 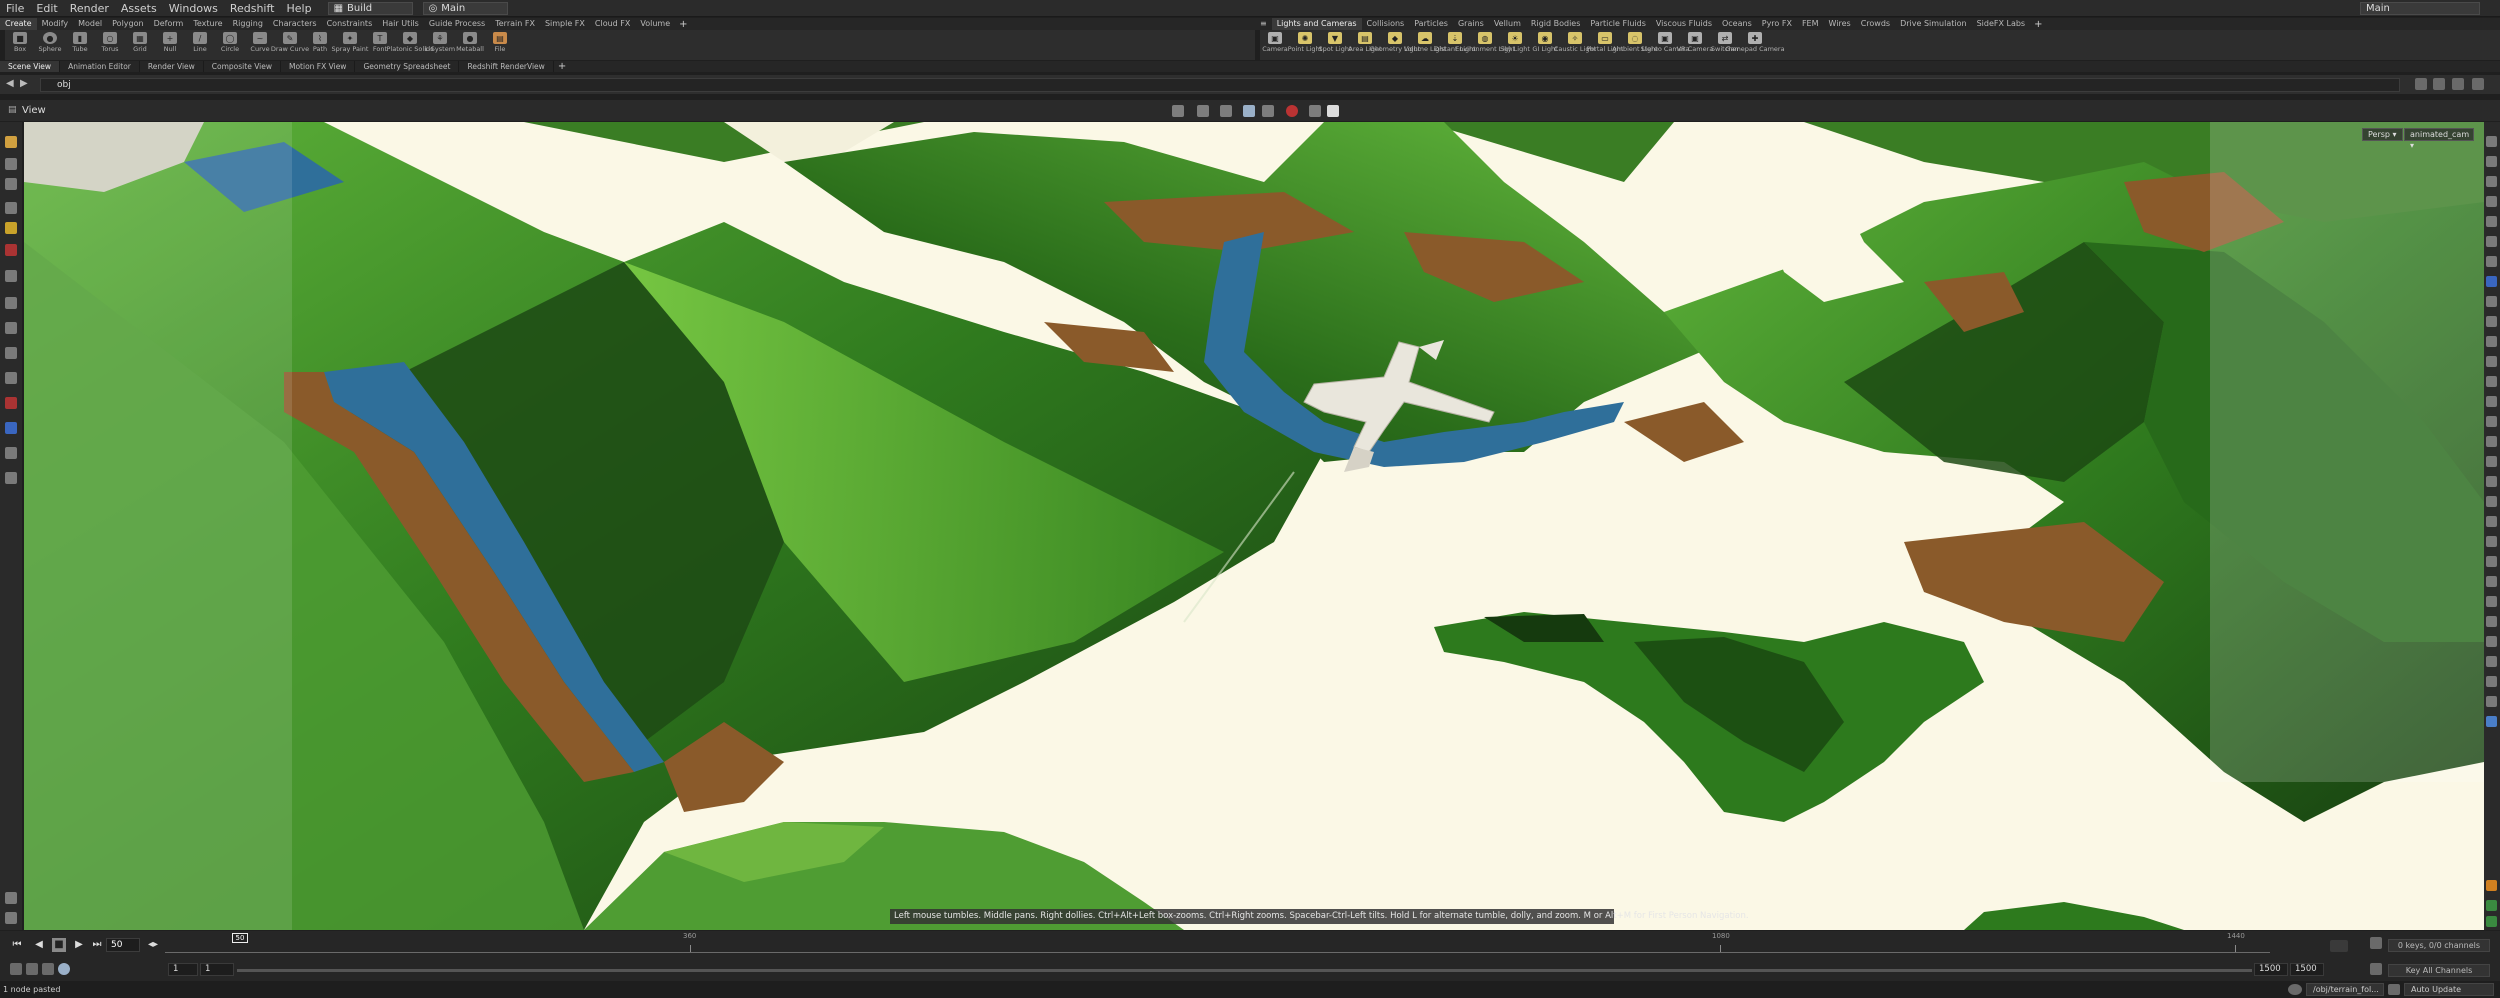 What do you see at coordinates (2491, 521) in the screenshot?
I see `vertex-icon` at bounding box center [2491, 521].